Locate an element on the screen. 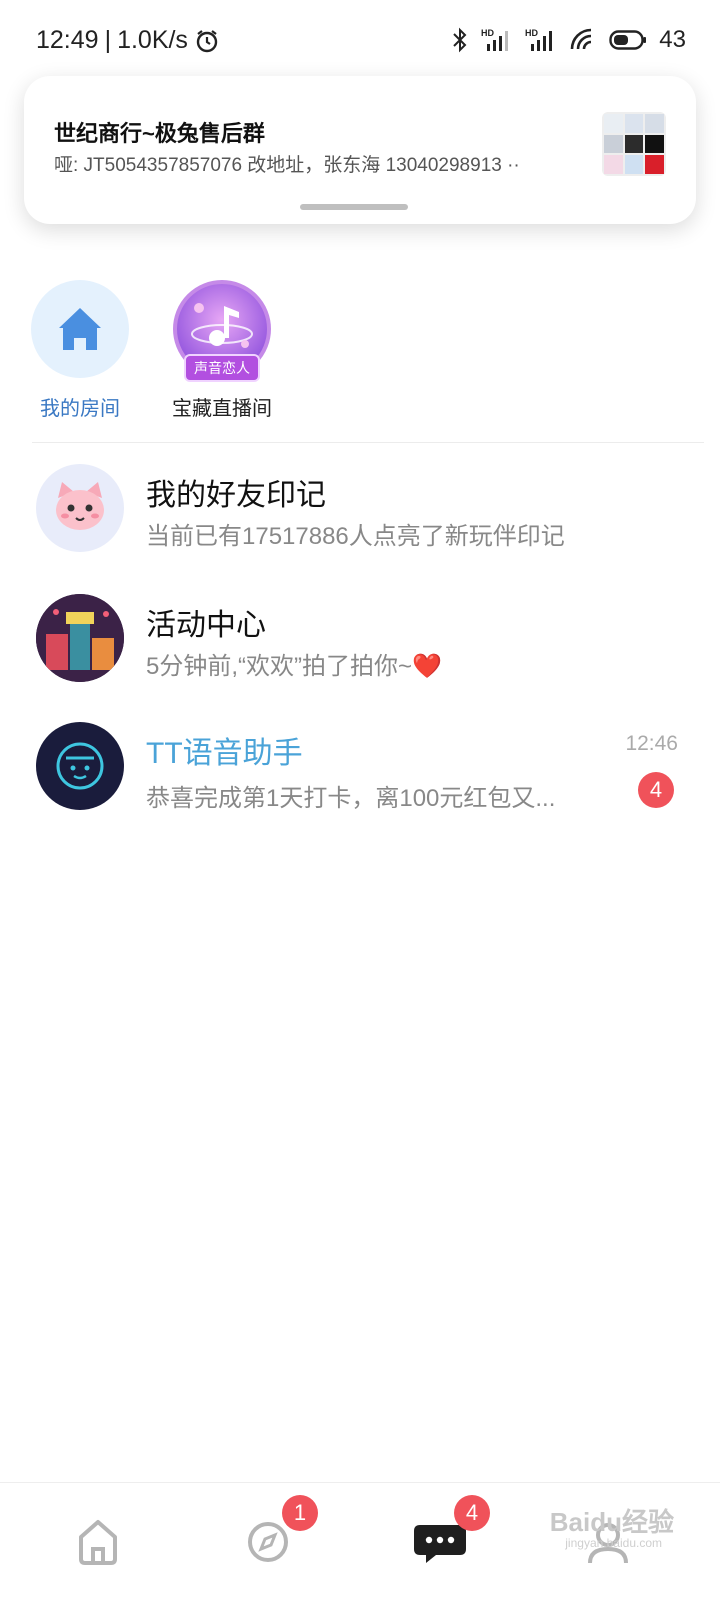  wifi-icon is located at coordinates (581, 39).